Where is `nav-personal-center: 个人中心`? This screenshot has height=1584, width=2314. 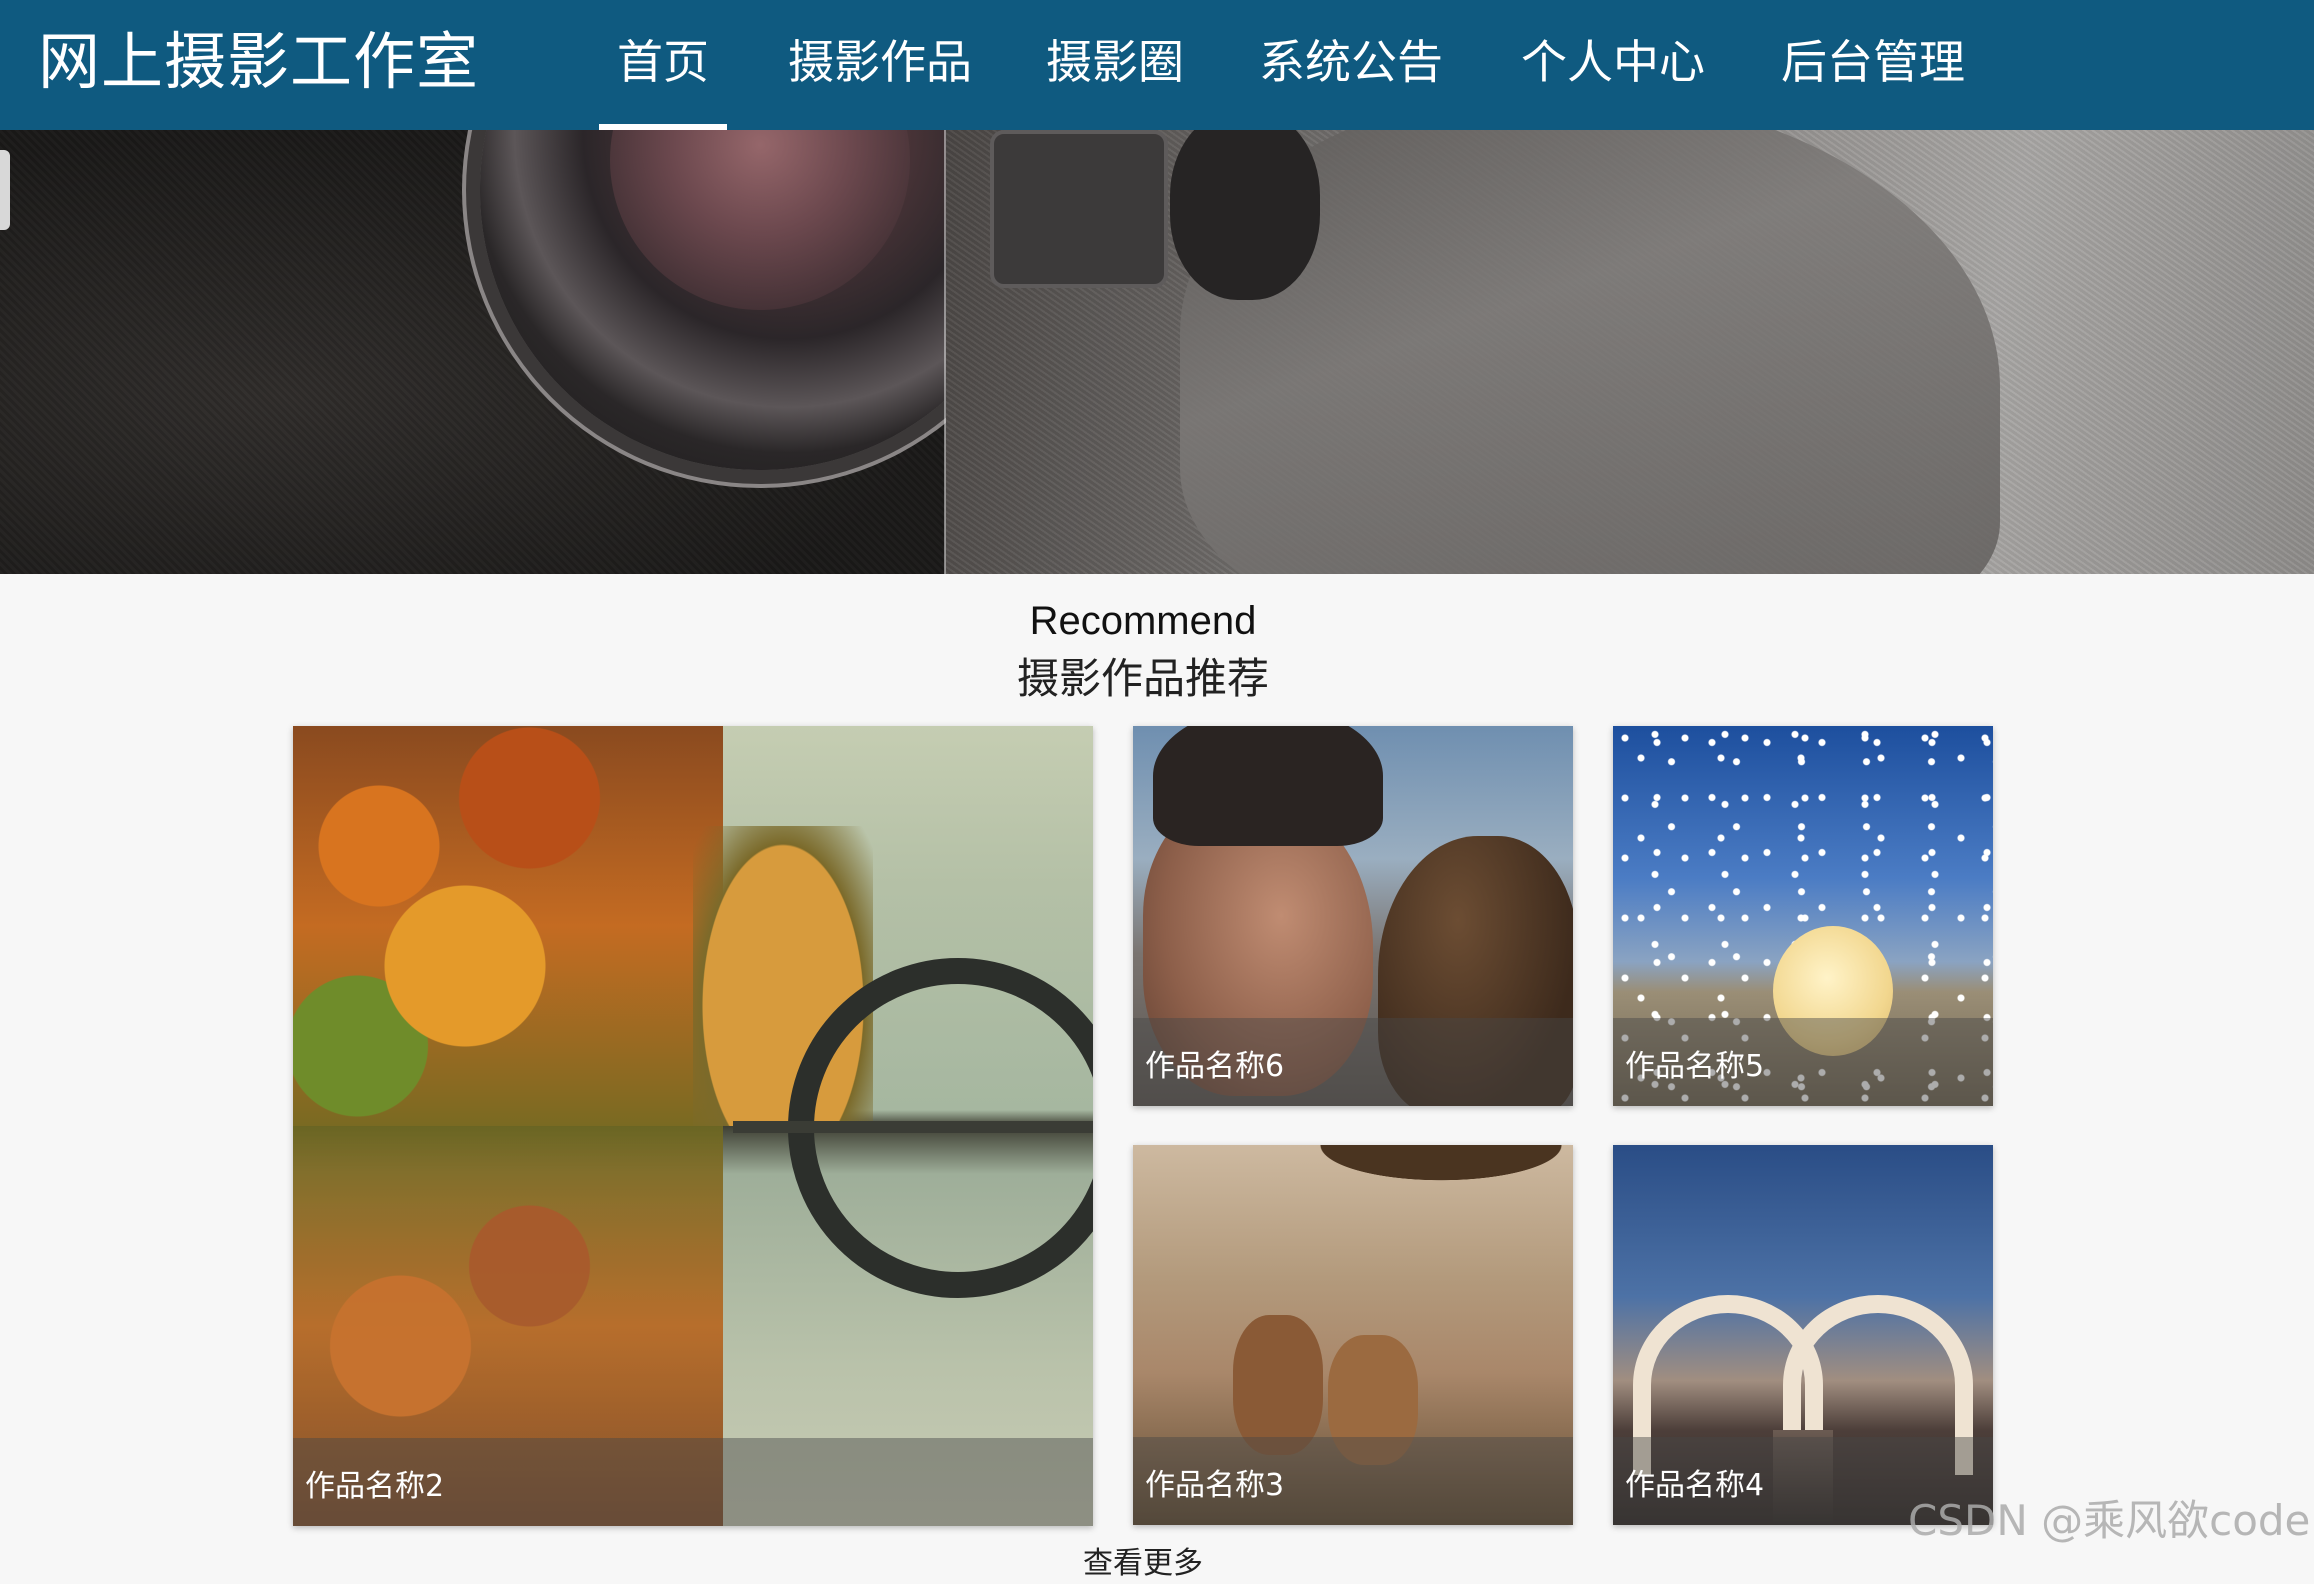 nav-personal-center: 个人中心 is located at coordinates (1613, 79).